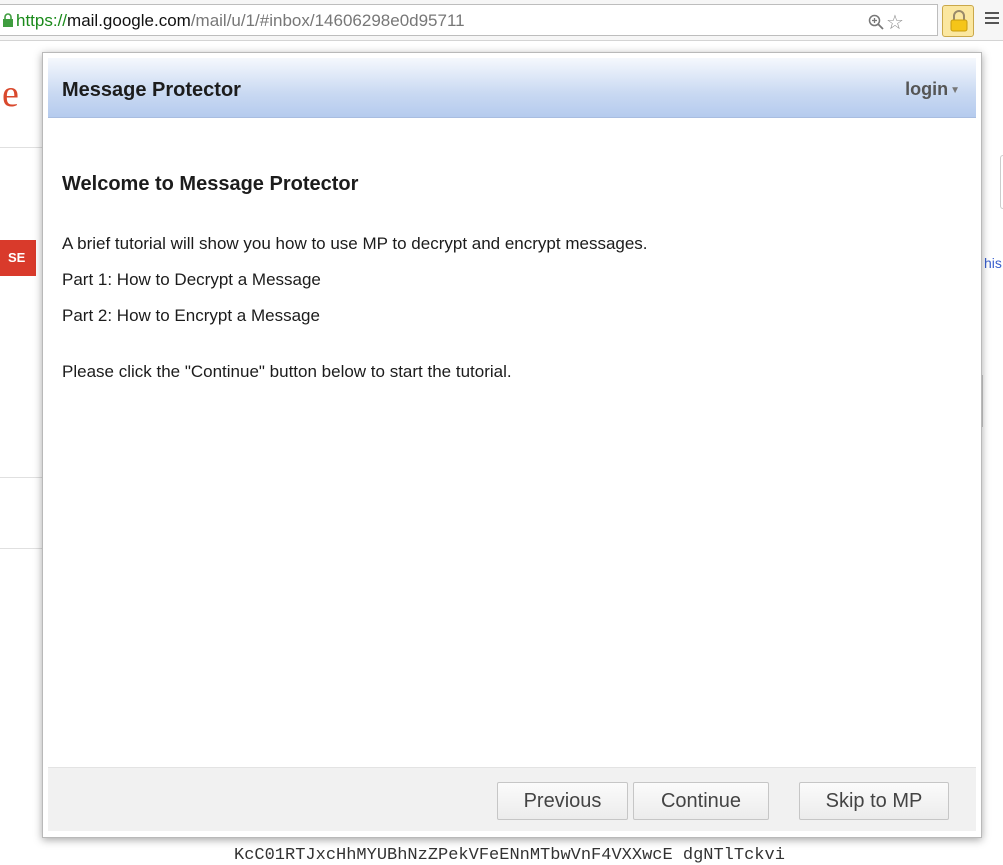  I want to click on padlock-icon, so click(959, 21).